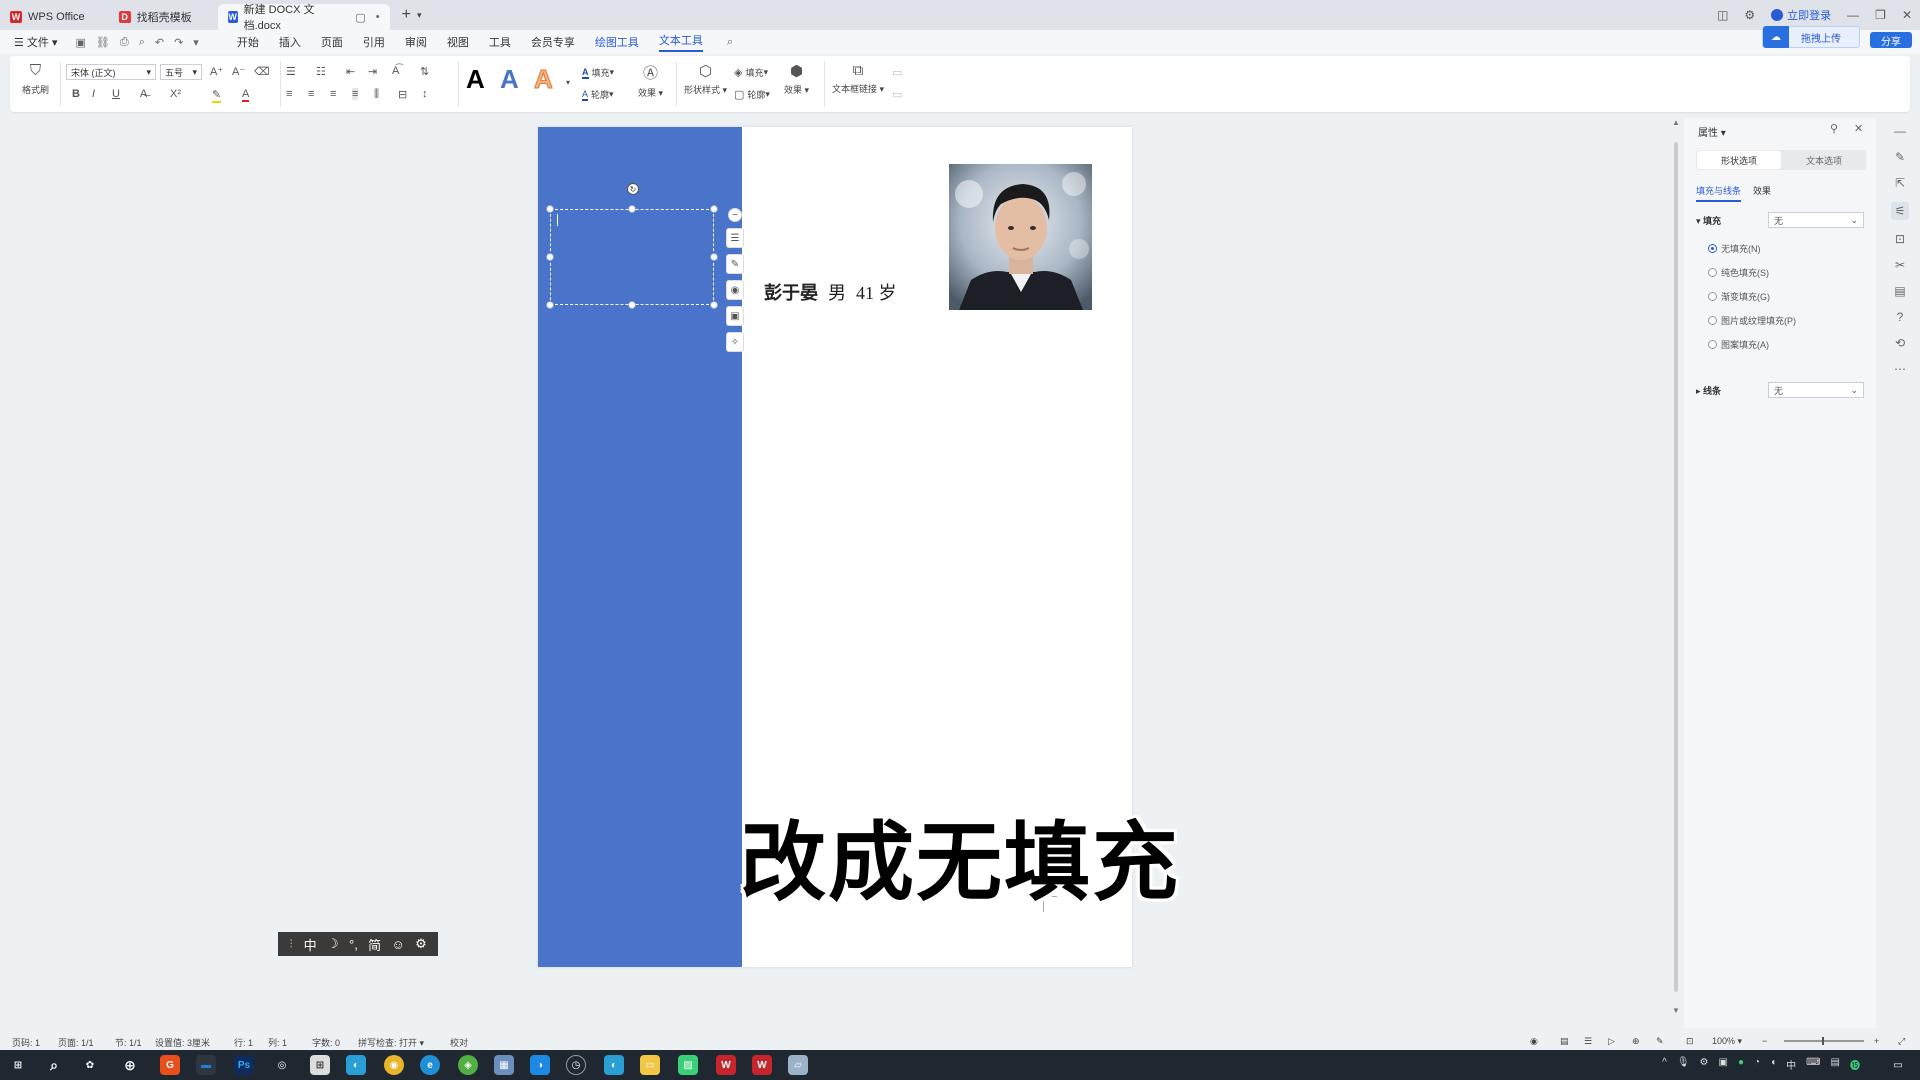 The width and height of the screenshot is (1920, 1080). Describe the element at coordinates (705, 79) in the screenshot. I see `shape-style-button: ⬡ 形状样式 ▾` at that location.